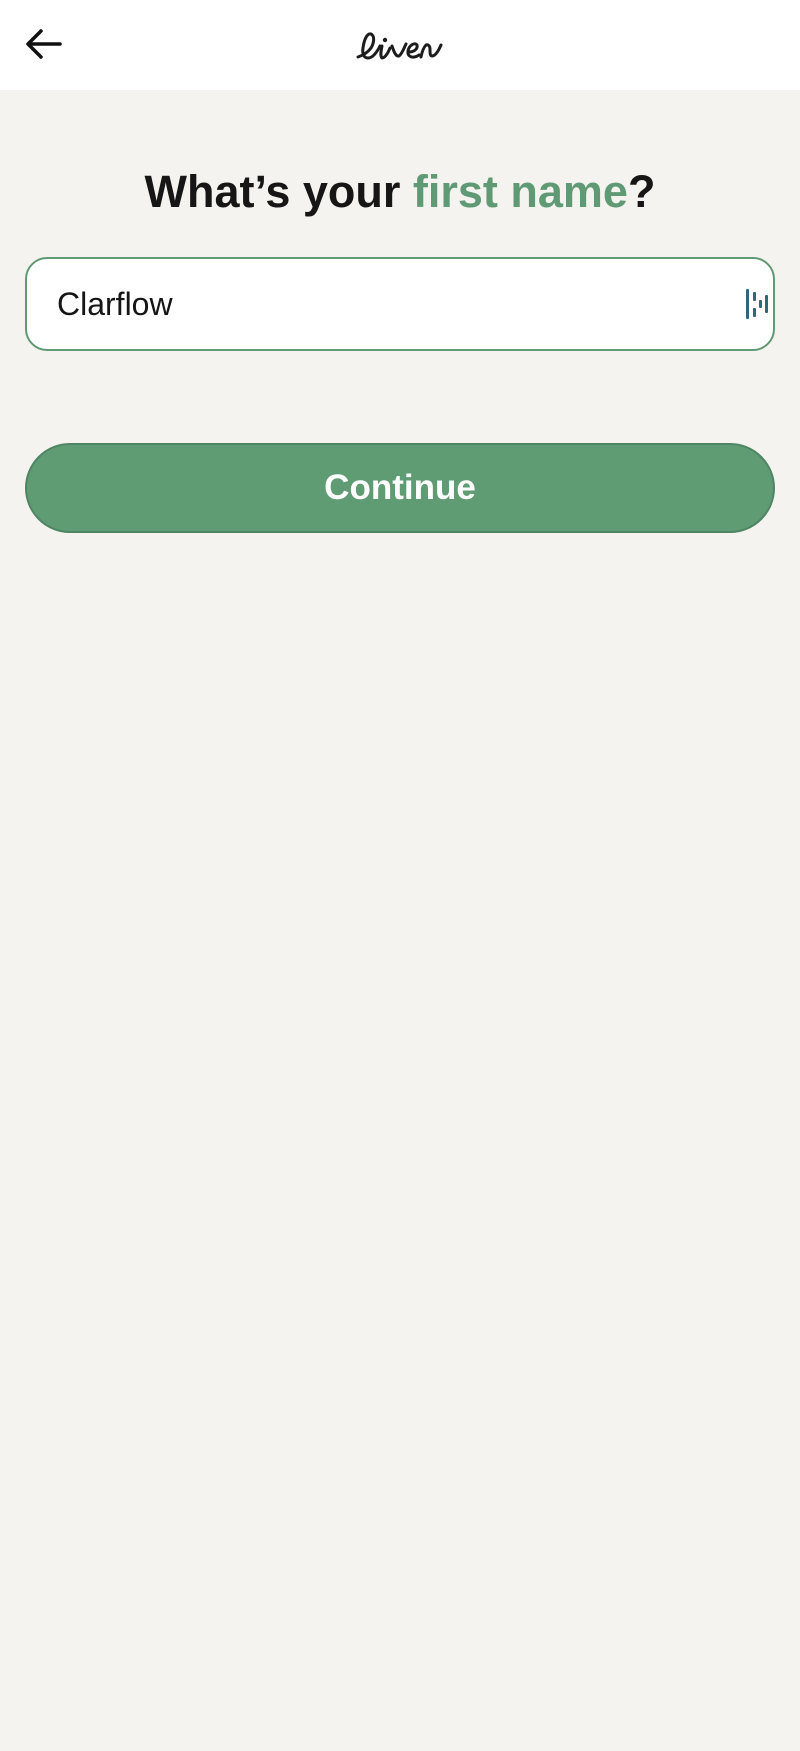 The width and height of the screenshot is (800, 1751). I want to click on top-app-bar: liven, so click(400, 45).